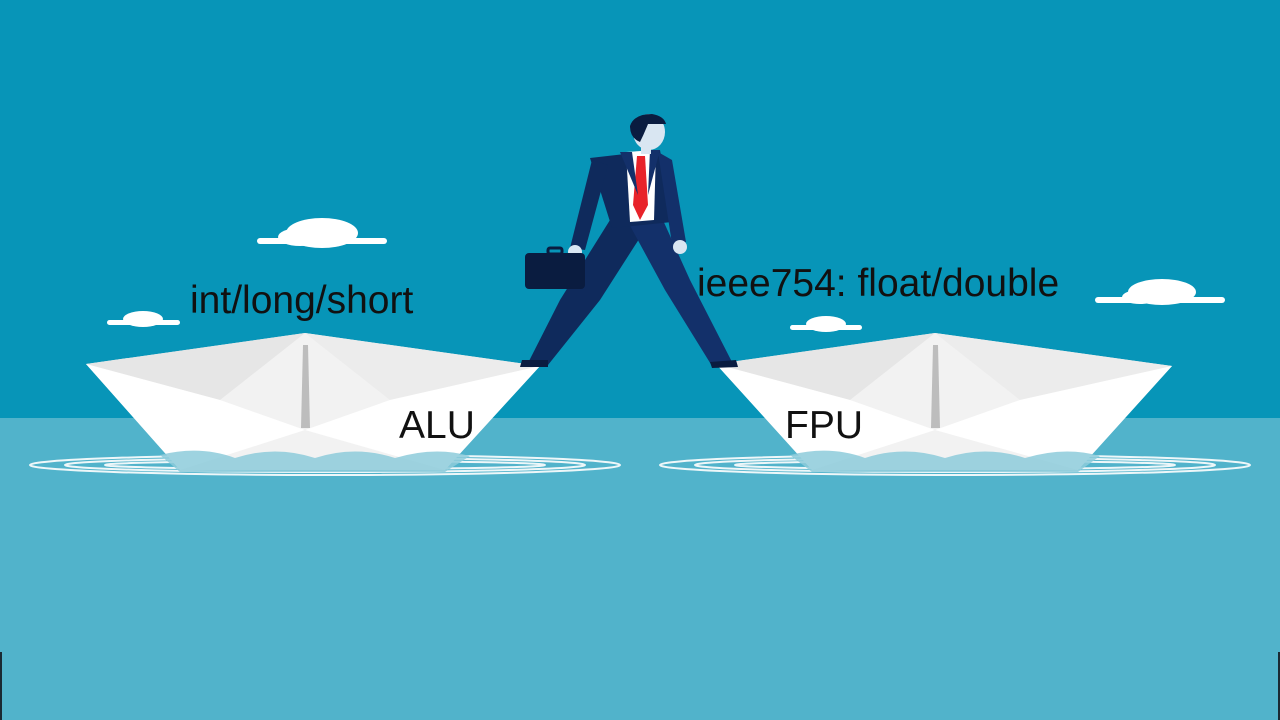  Describe the element at coordinates (878, 283) in the screenshot. I see `fpu-types-label: ieee754: float/double` at that location.